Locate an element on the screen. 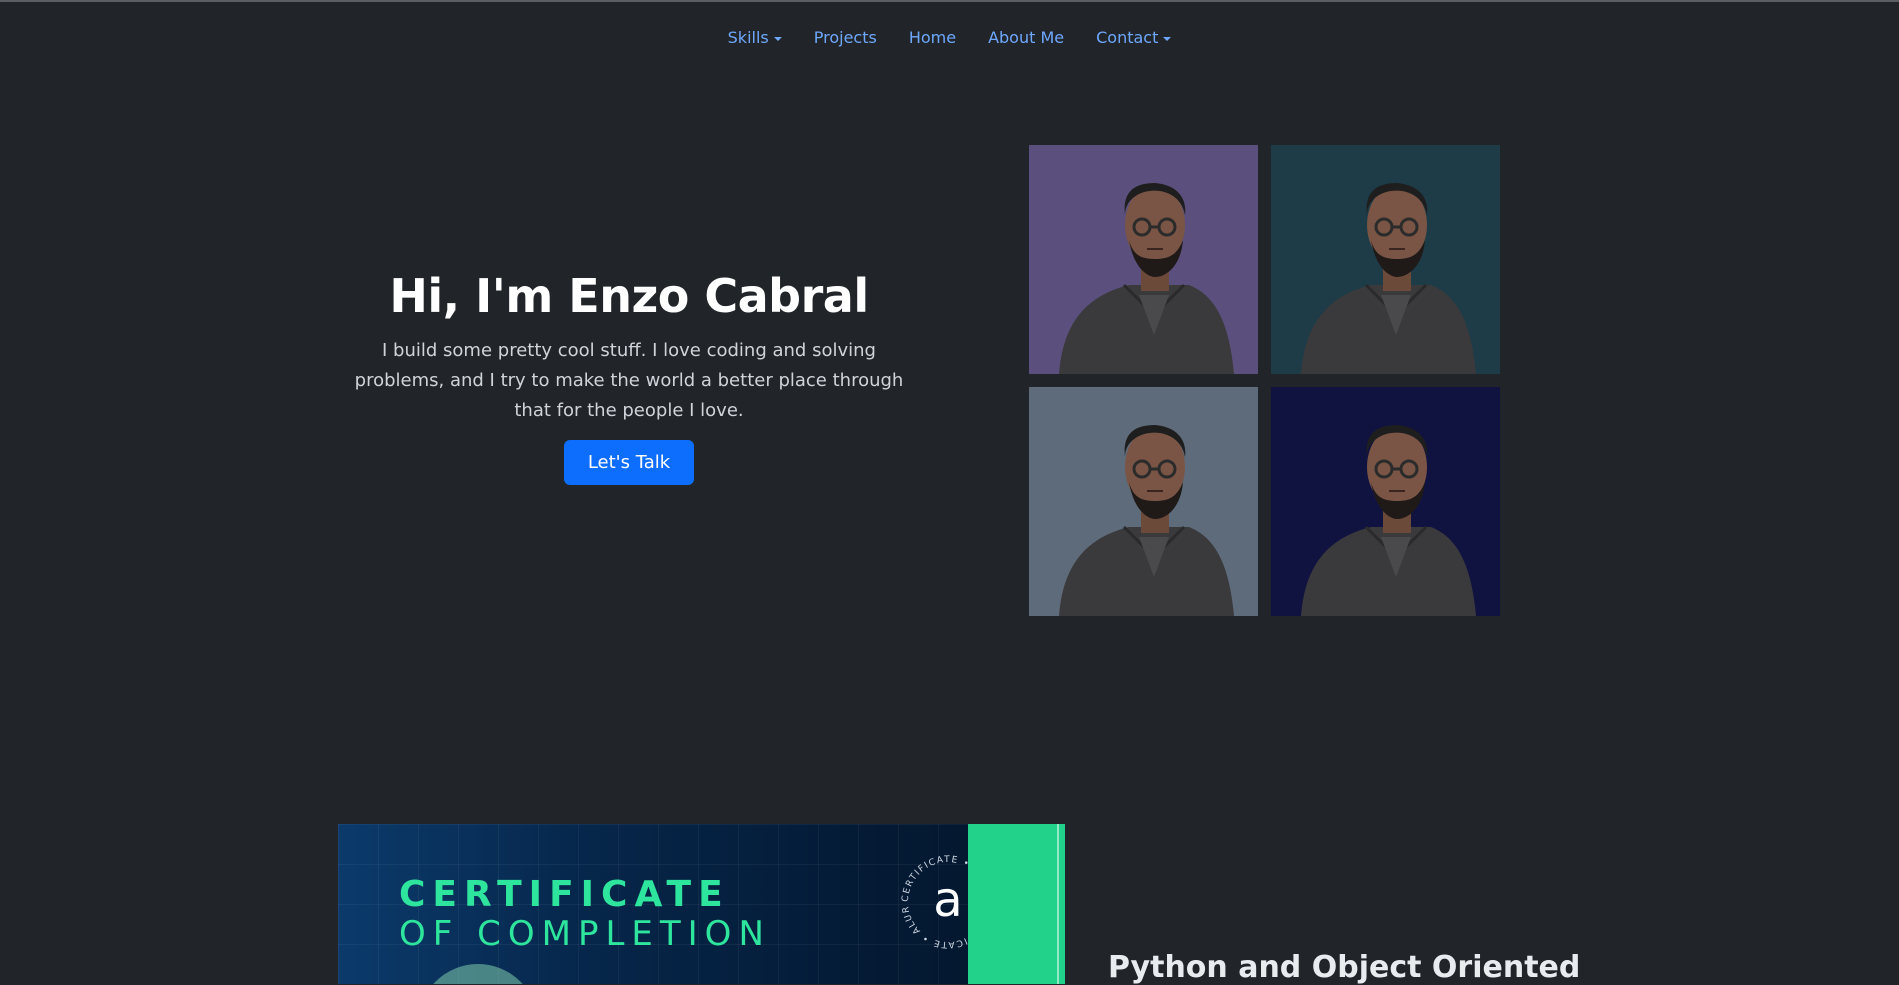 Image resolution: width=1899 pixels, height=985 pixels. nav-home-label: Home is located at coordinates (932, 37).